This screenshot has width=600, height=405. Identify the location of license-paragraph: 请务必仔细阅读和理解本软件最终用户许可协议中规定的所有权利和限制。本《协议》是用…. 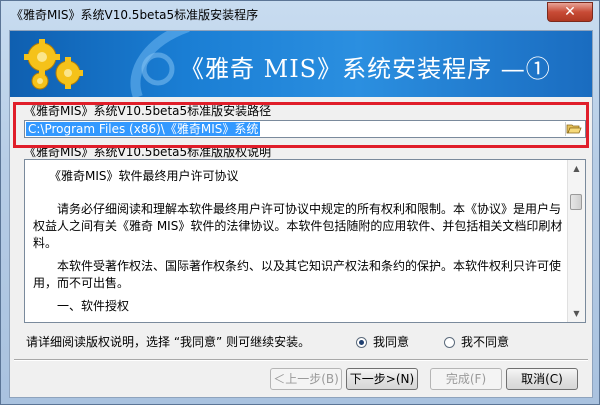
(298, 226).